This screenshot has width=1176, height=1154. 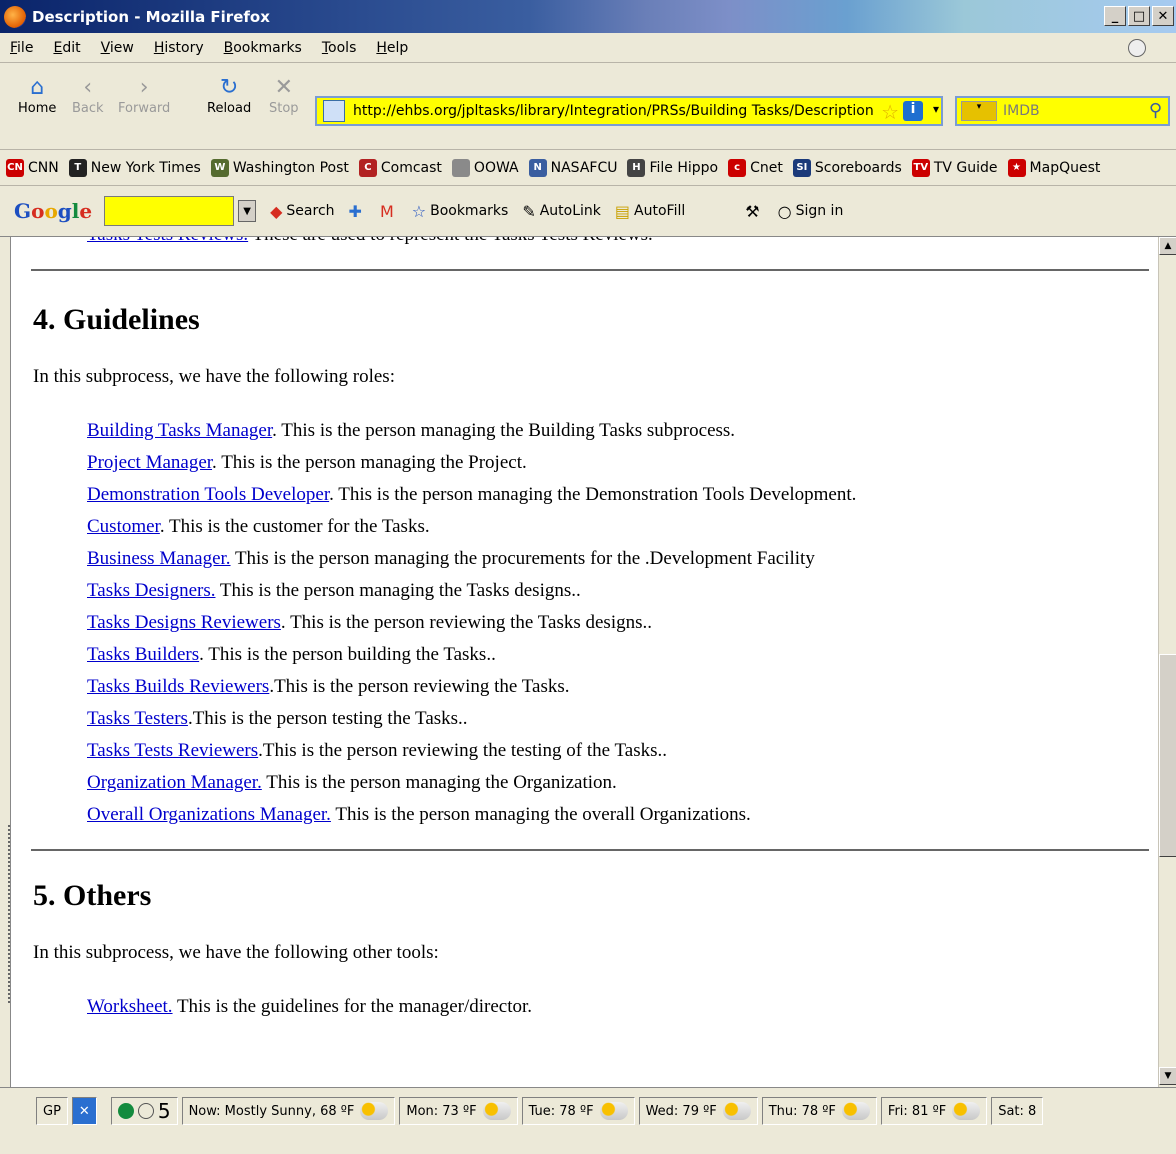 What do you see at coordinates (209, 814) in the screenshot?
I see `role-link: Overall Organizations Manager.` at bounding box center [209, 814].